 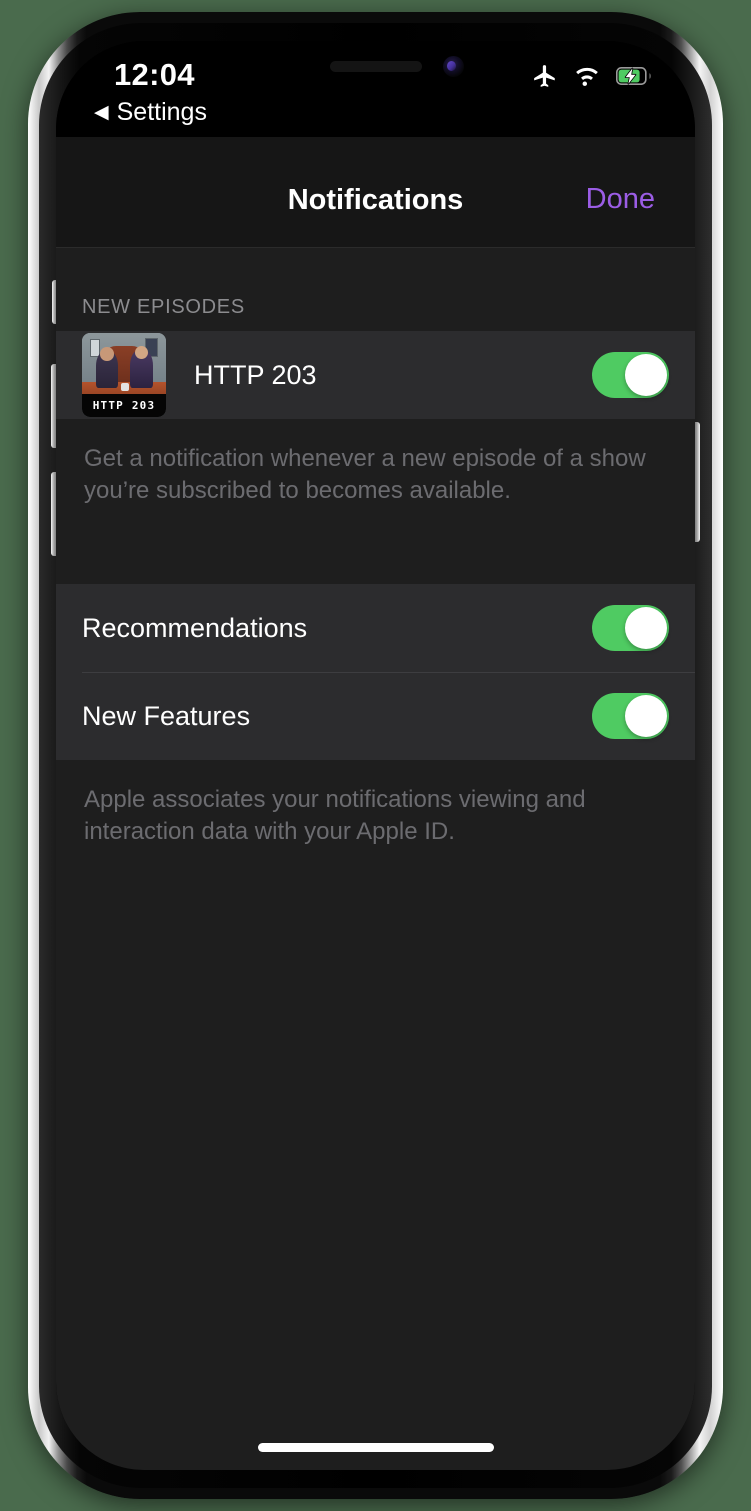 I want to click on home-indicator, so click(x=375, y=1447).